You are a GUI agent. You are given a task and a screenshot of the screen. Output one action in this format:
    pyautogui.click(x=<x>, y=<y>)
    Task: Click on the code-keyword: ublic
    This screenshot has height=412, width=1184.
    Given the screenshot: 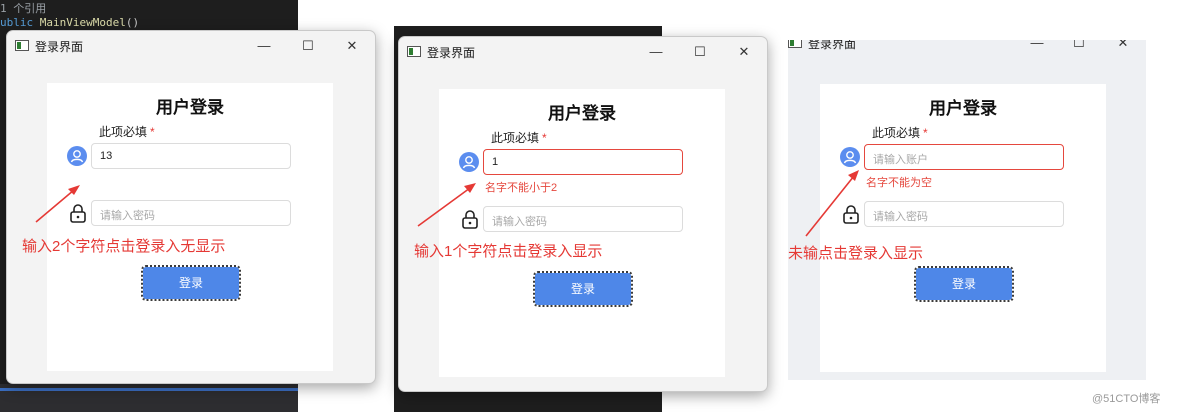 What is the action you would take?
    pyautogui.click(x=17, y=22)
    